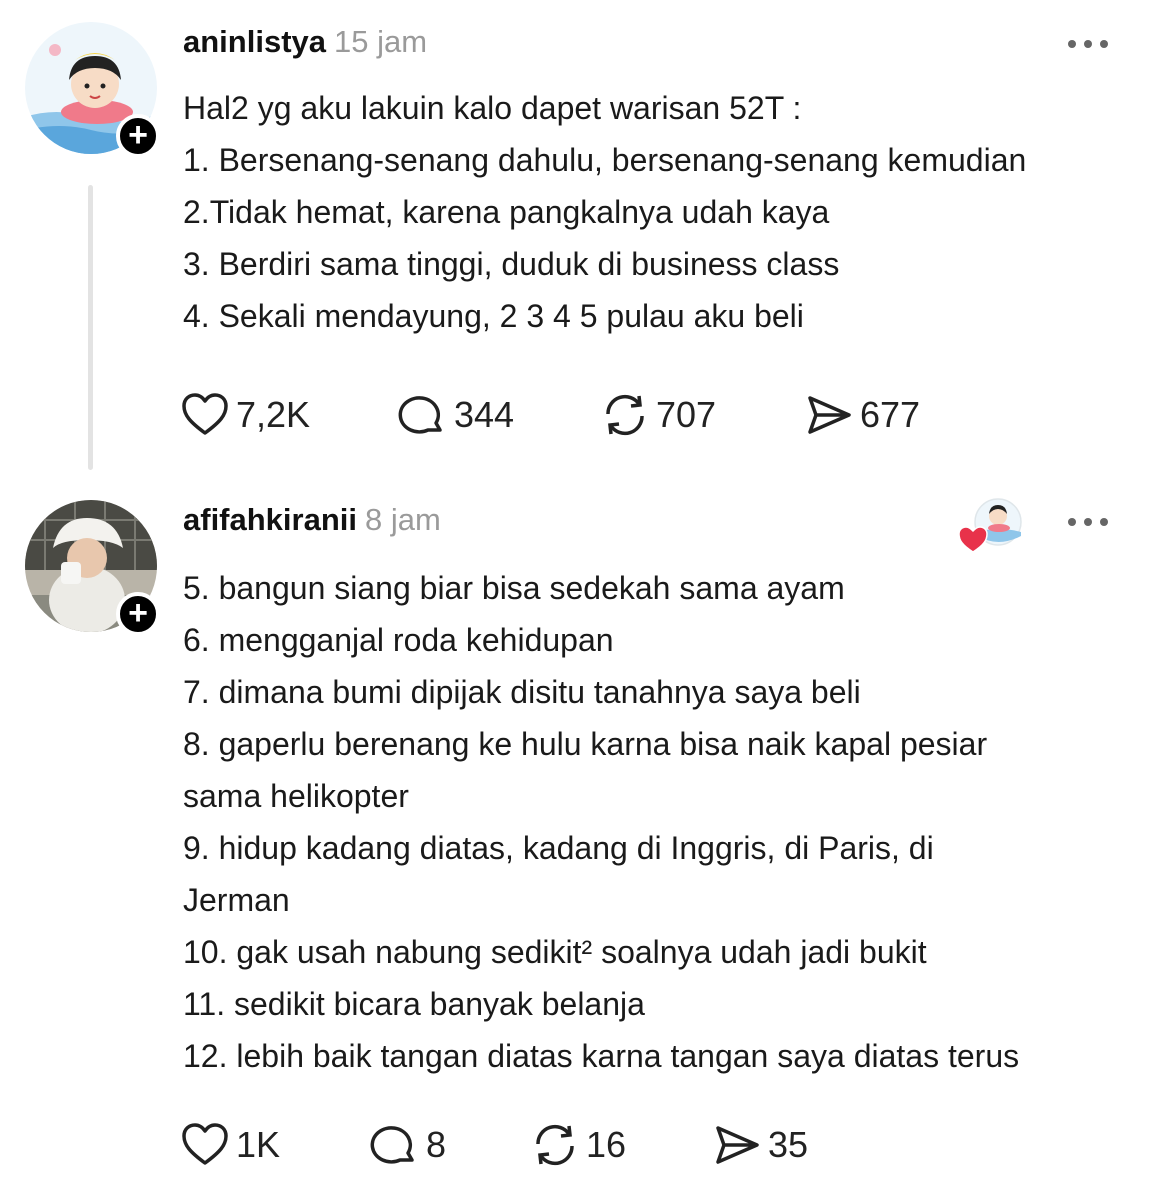  Describe the element at coordinates (230, 1145) in the screenshot. I see `like-button: 1K` at that location.